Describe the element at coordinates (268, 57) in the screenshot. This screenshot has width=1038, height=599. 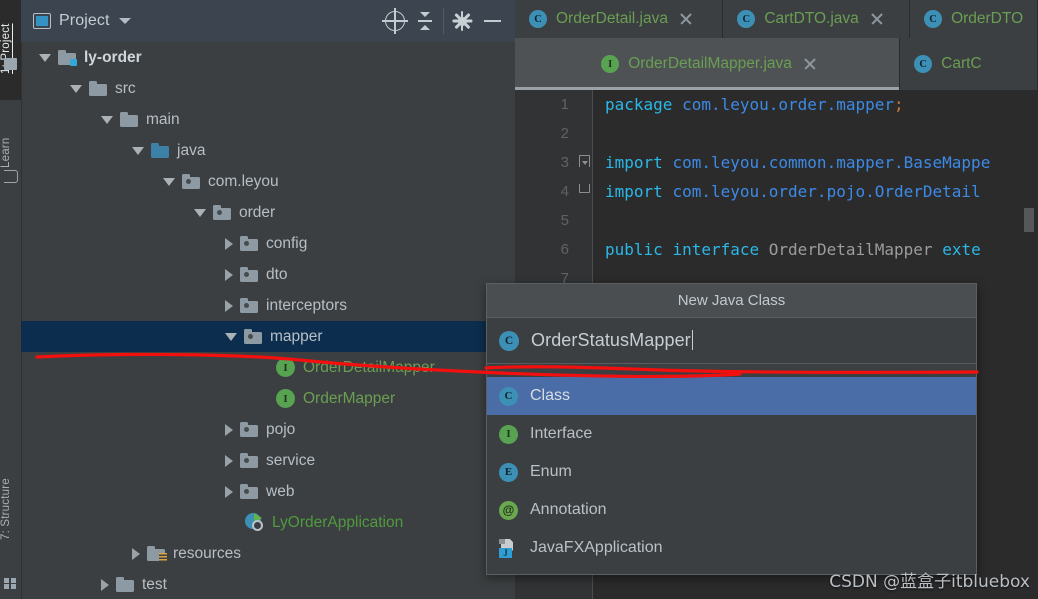
I see `tree-row: ly-order` at that location.